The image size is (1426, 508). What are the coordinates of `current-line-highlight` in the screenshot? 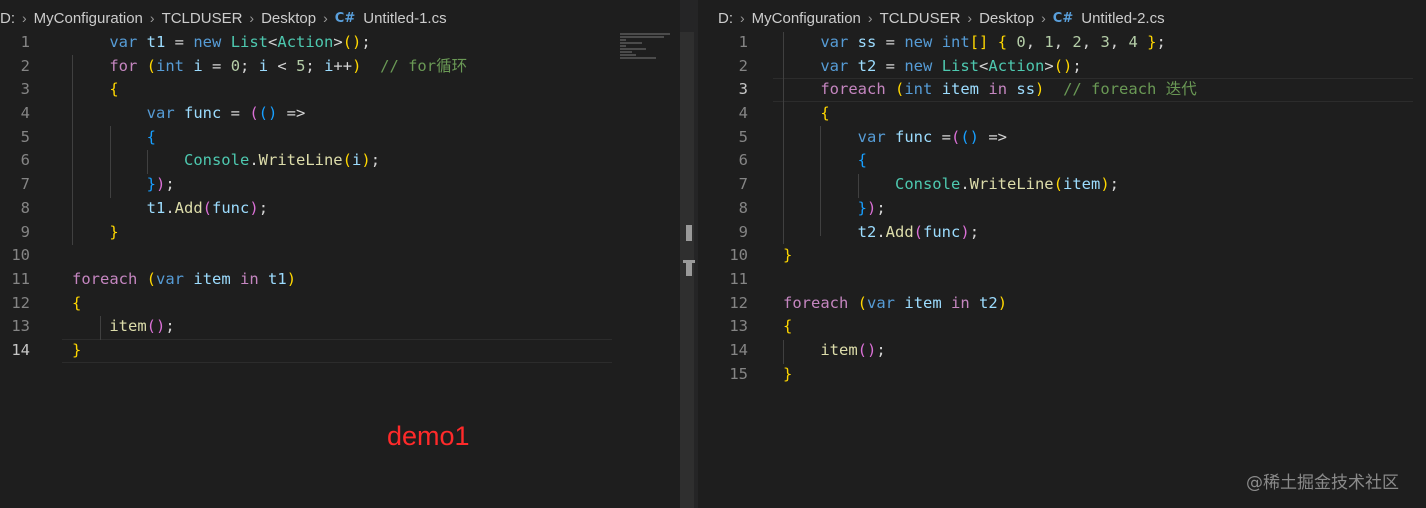 It's located at (337, 350).